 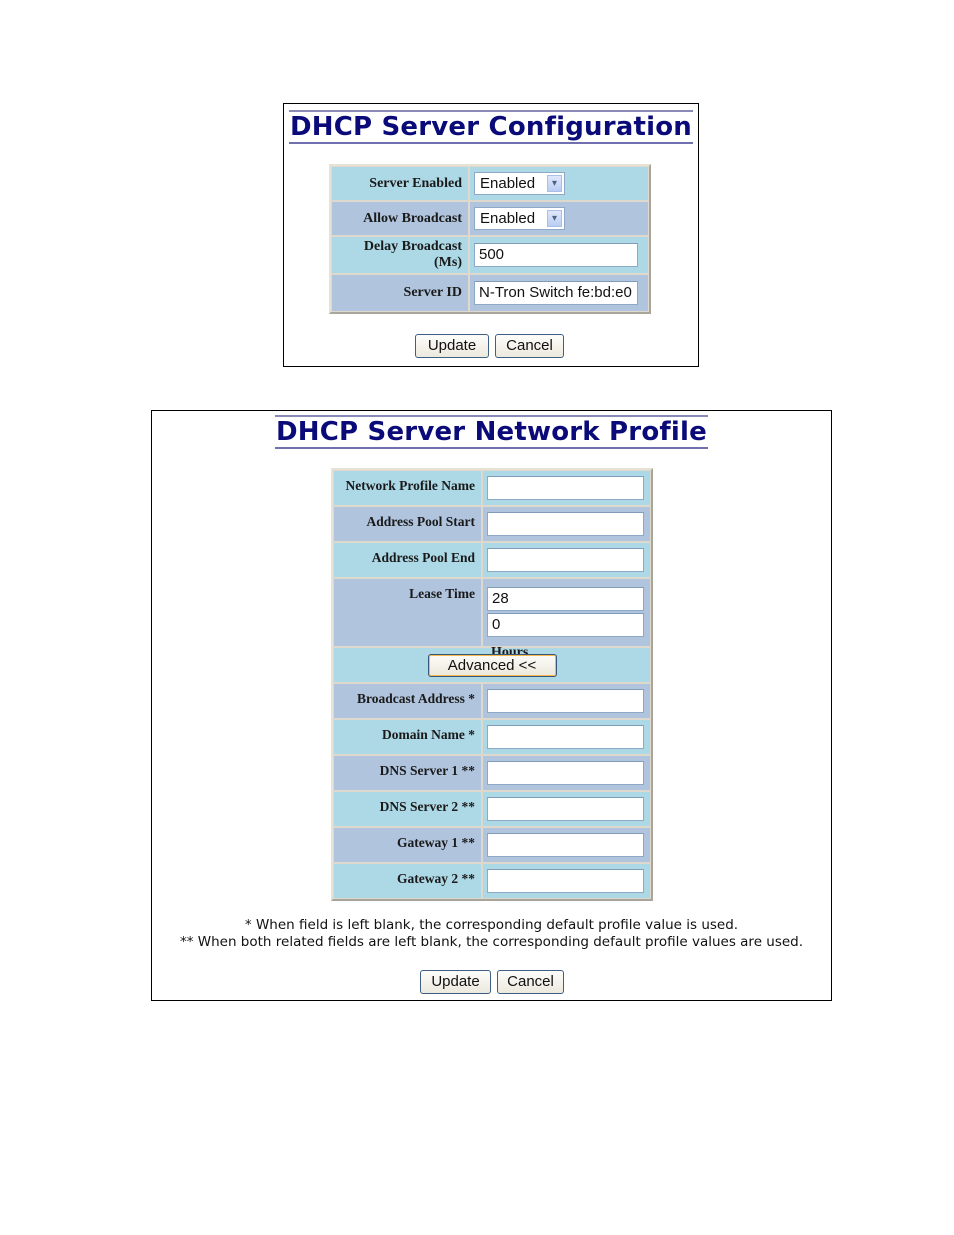 I want to click on row-dns-server-2: DNS Server 2 **, so click(x=492, y=809).